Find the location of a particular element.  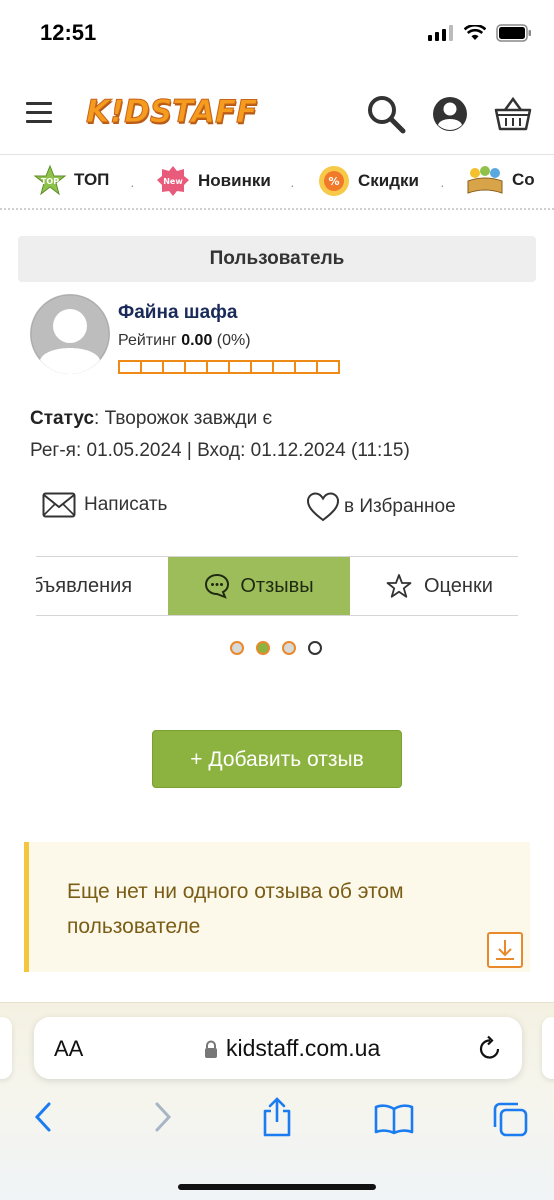

svg-text: TOP is located at coordinates (50, 181).